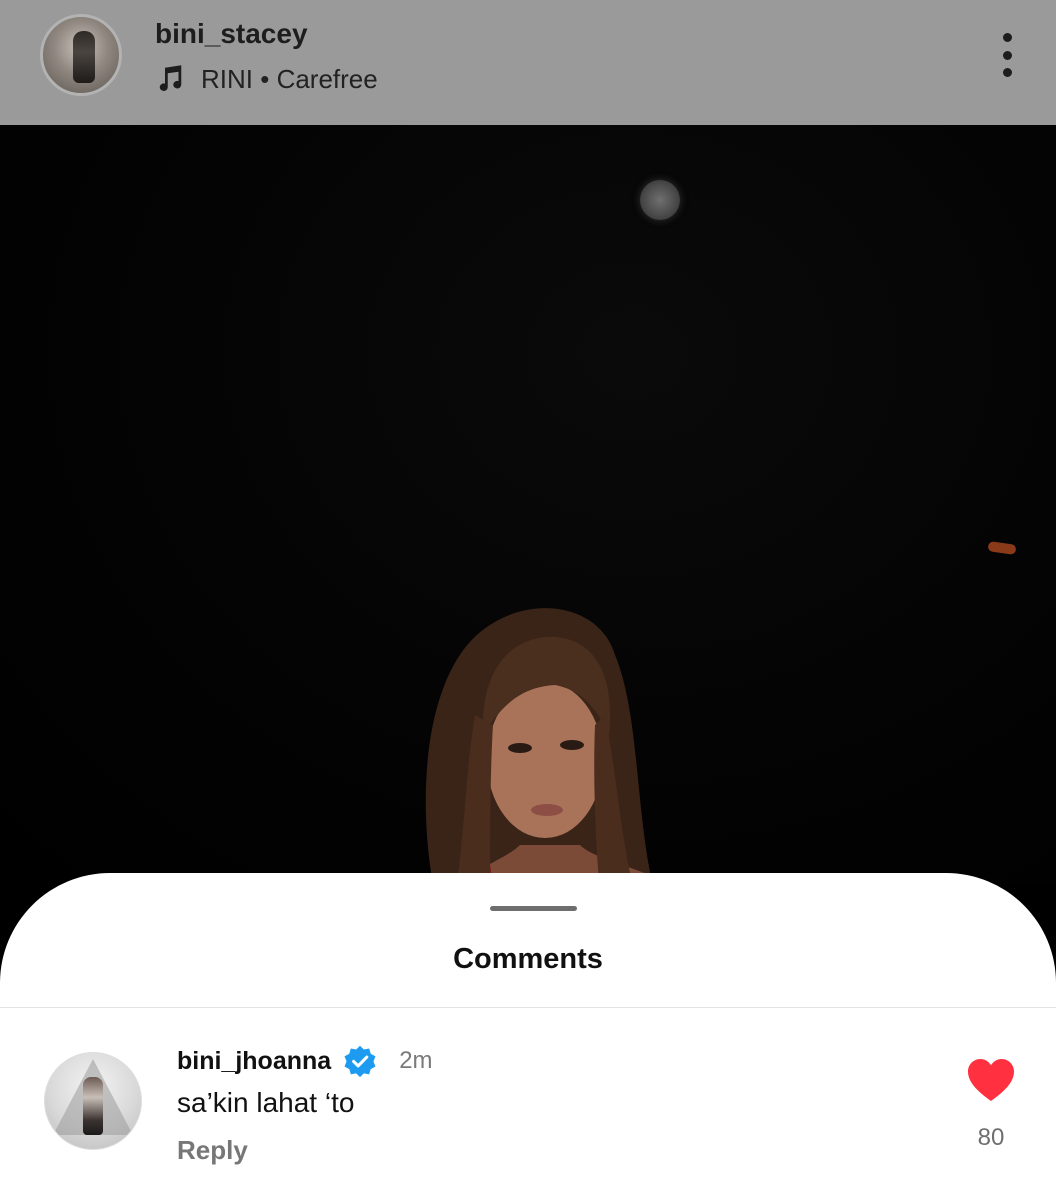 This screenshot has height=1200, width=1056. Describe the element at coordinates (227, 78) in the screenshot. I see `music-artist: RINI` at that location.